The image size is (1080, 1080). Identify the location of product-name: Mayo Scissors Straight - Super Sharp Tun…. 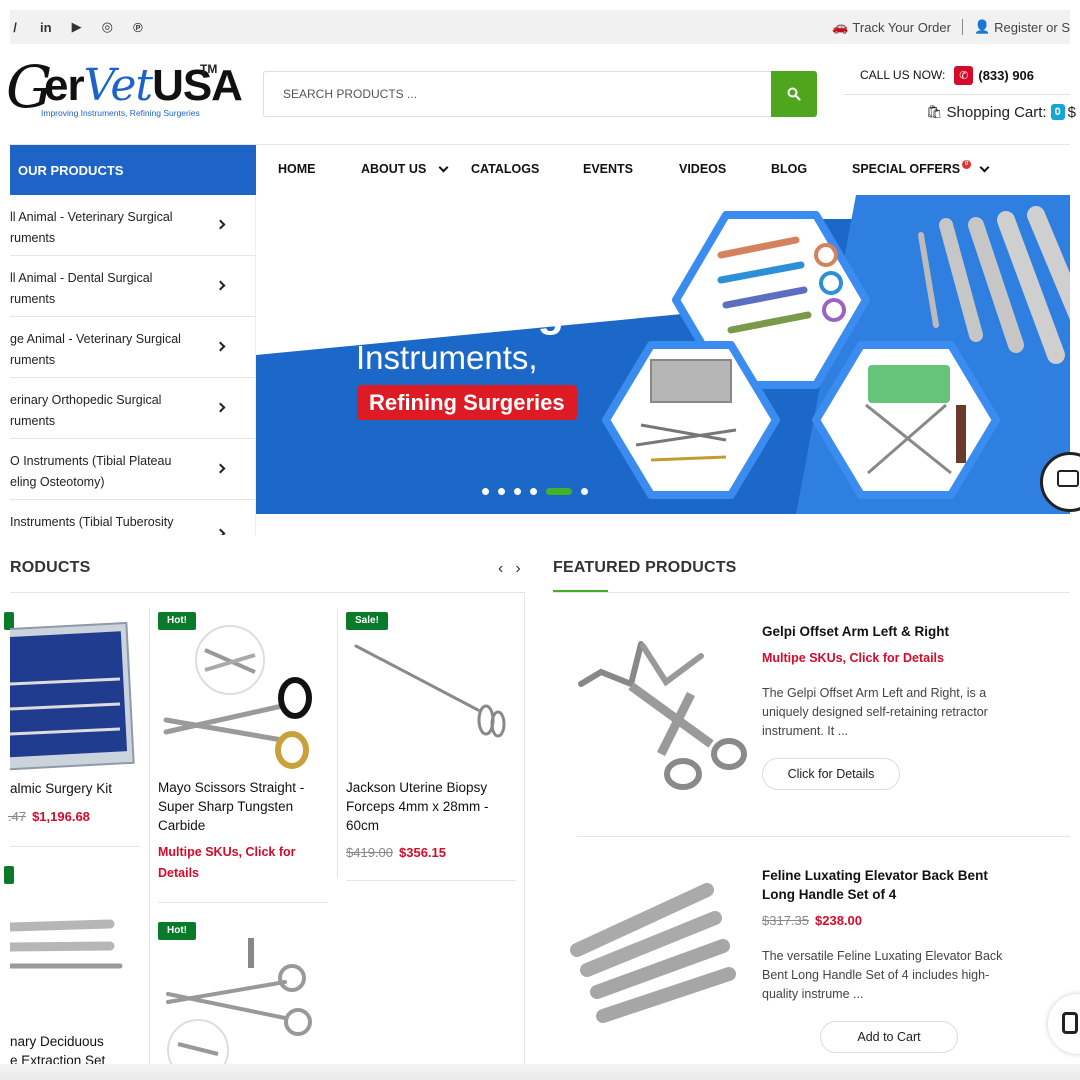
(245, 806).